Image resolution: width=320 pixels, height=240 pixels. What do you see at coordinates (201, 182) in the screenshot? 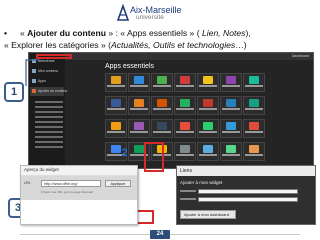
I see `dialog-subtitle: Ajouter à mon widget` at bounding box center [201, 182].